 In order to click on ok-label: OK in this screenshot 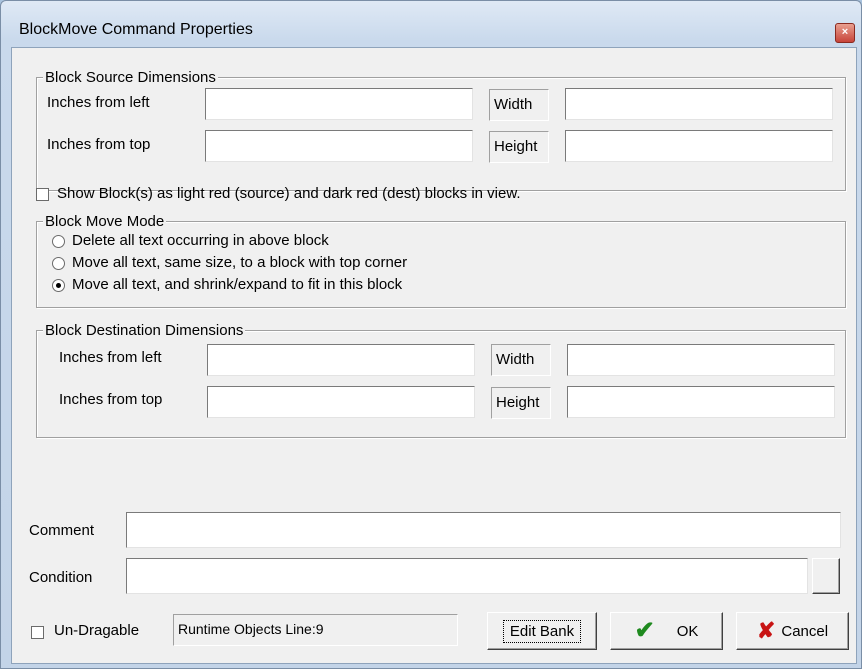, I will do `click(687, 631)`.